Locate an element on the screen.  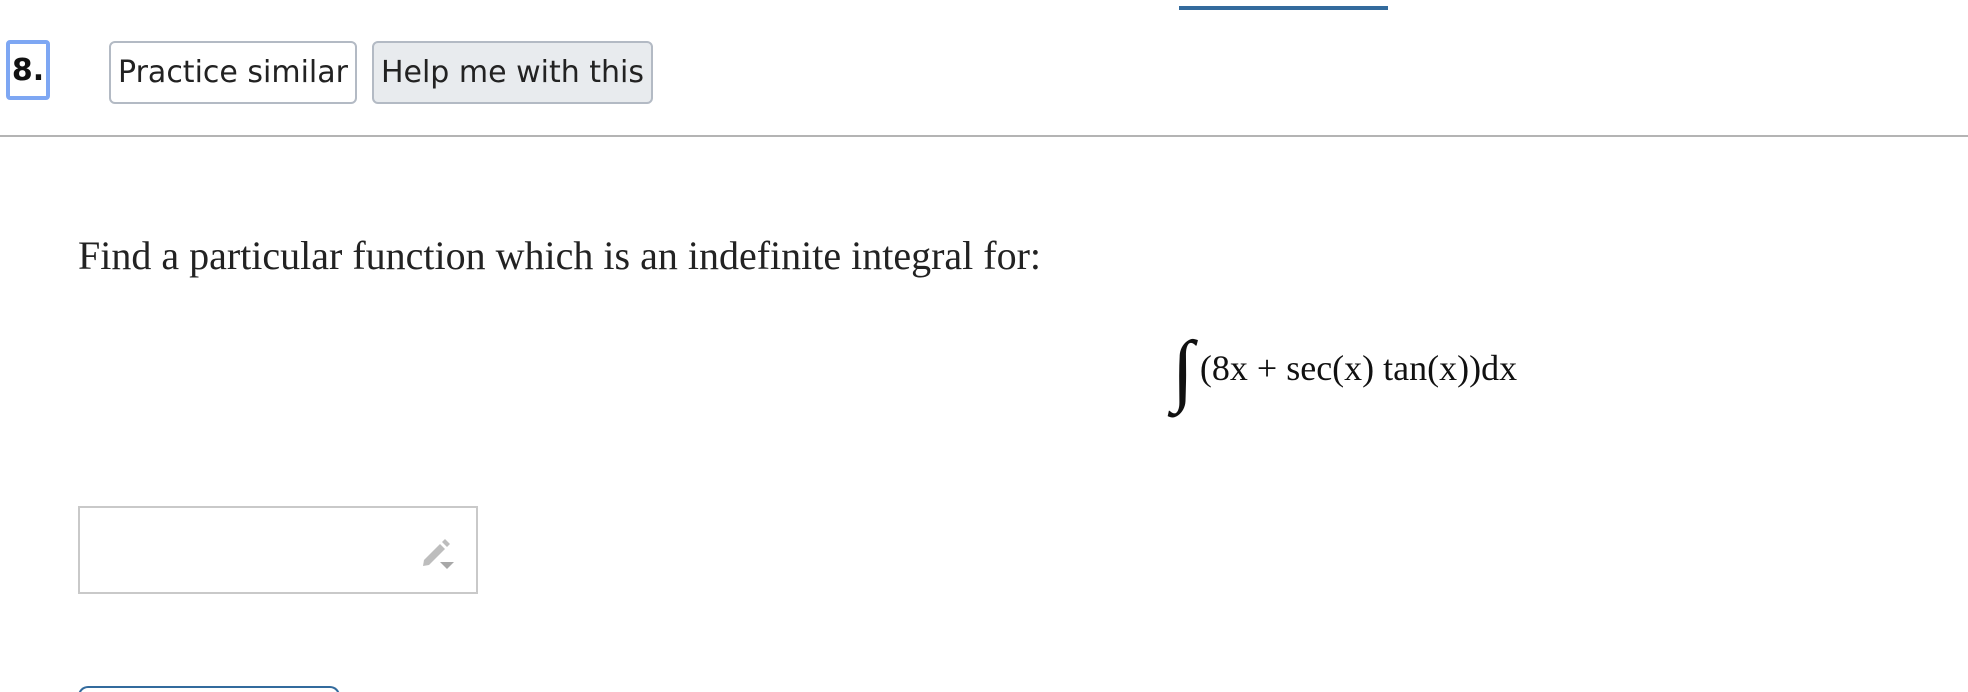
pencil-dropdown-icon is located at coordinates (436, 552).